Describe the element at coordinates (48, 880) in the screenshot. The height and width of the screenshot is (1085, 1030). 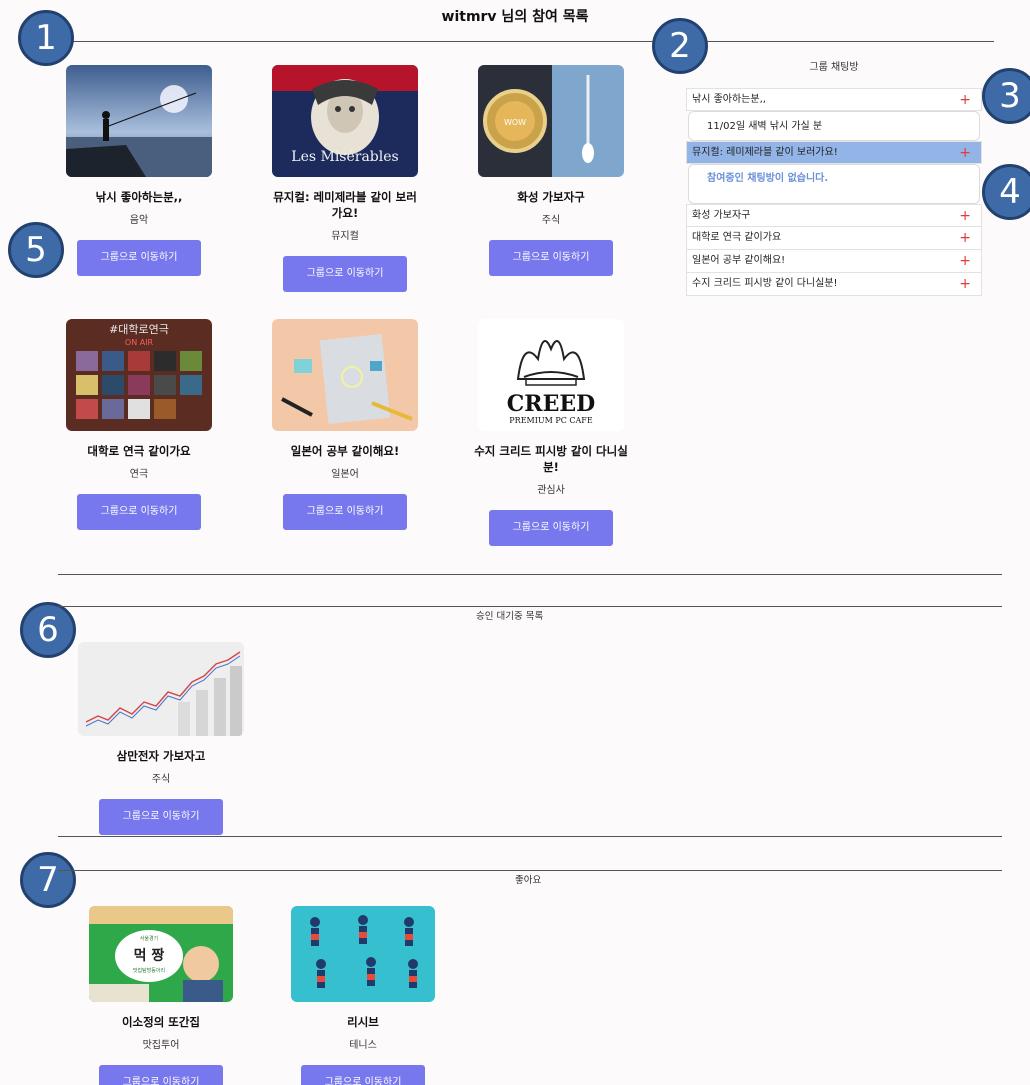
I see `callout-7: 7` at that location.